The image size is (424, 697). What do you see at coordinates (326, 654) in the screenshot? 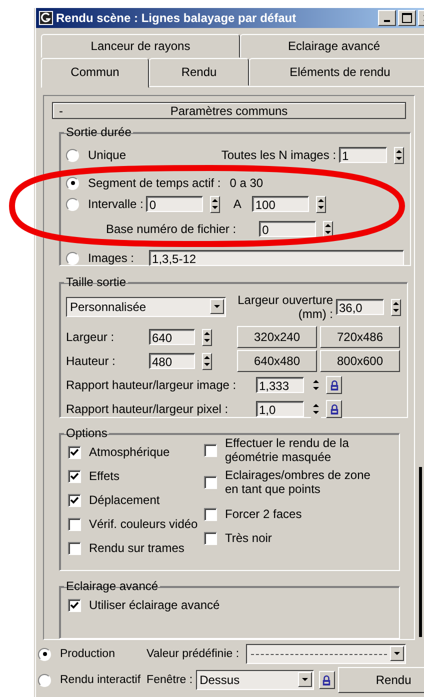
I see `preset-dropdown` at bounding box center [326, 654].